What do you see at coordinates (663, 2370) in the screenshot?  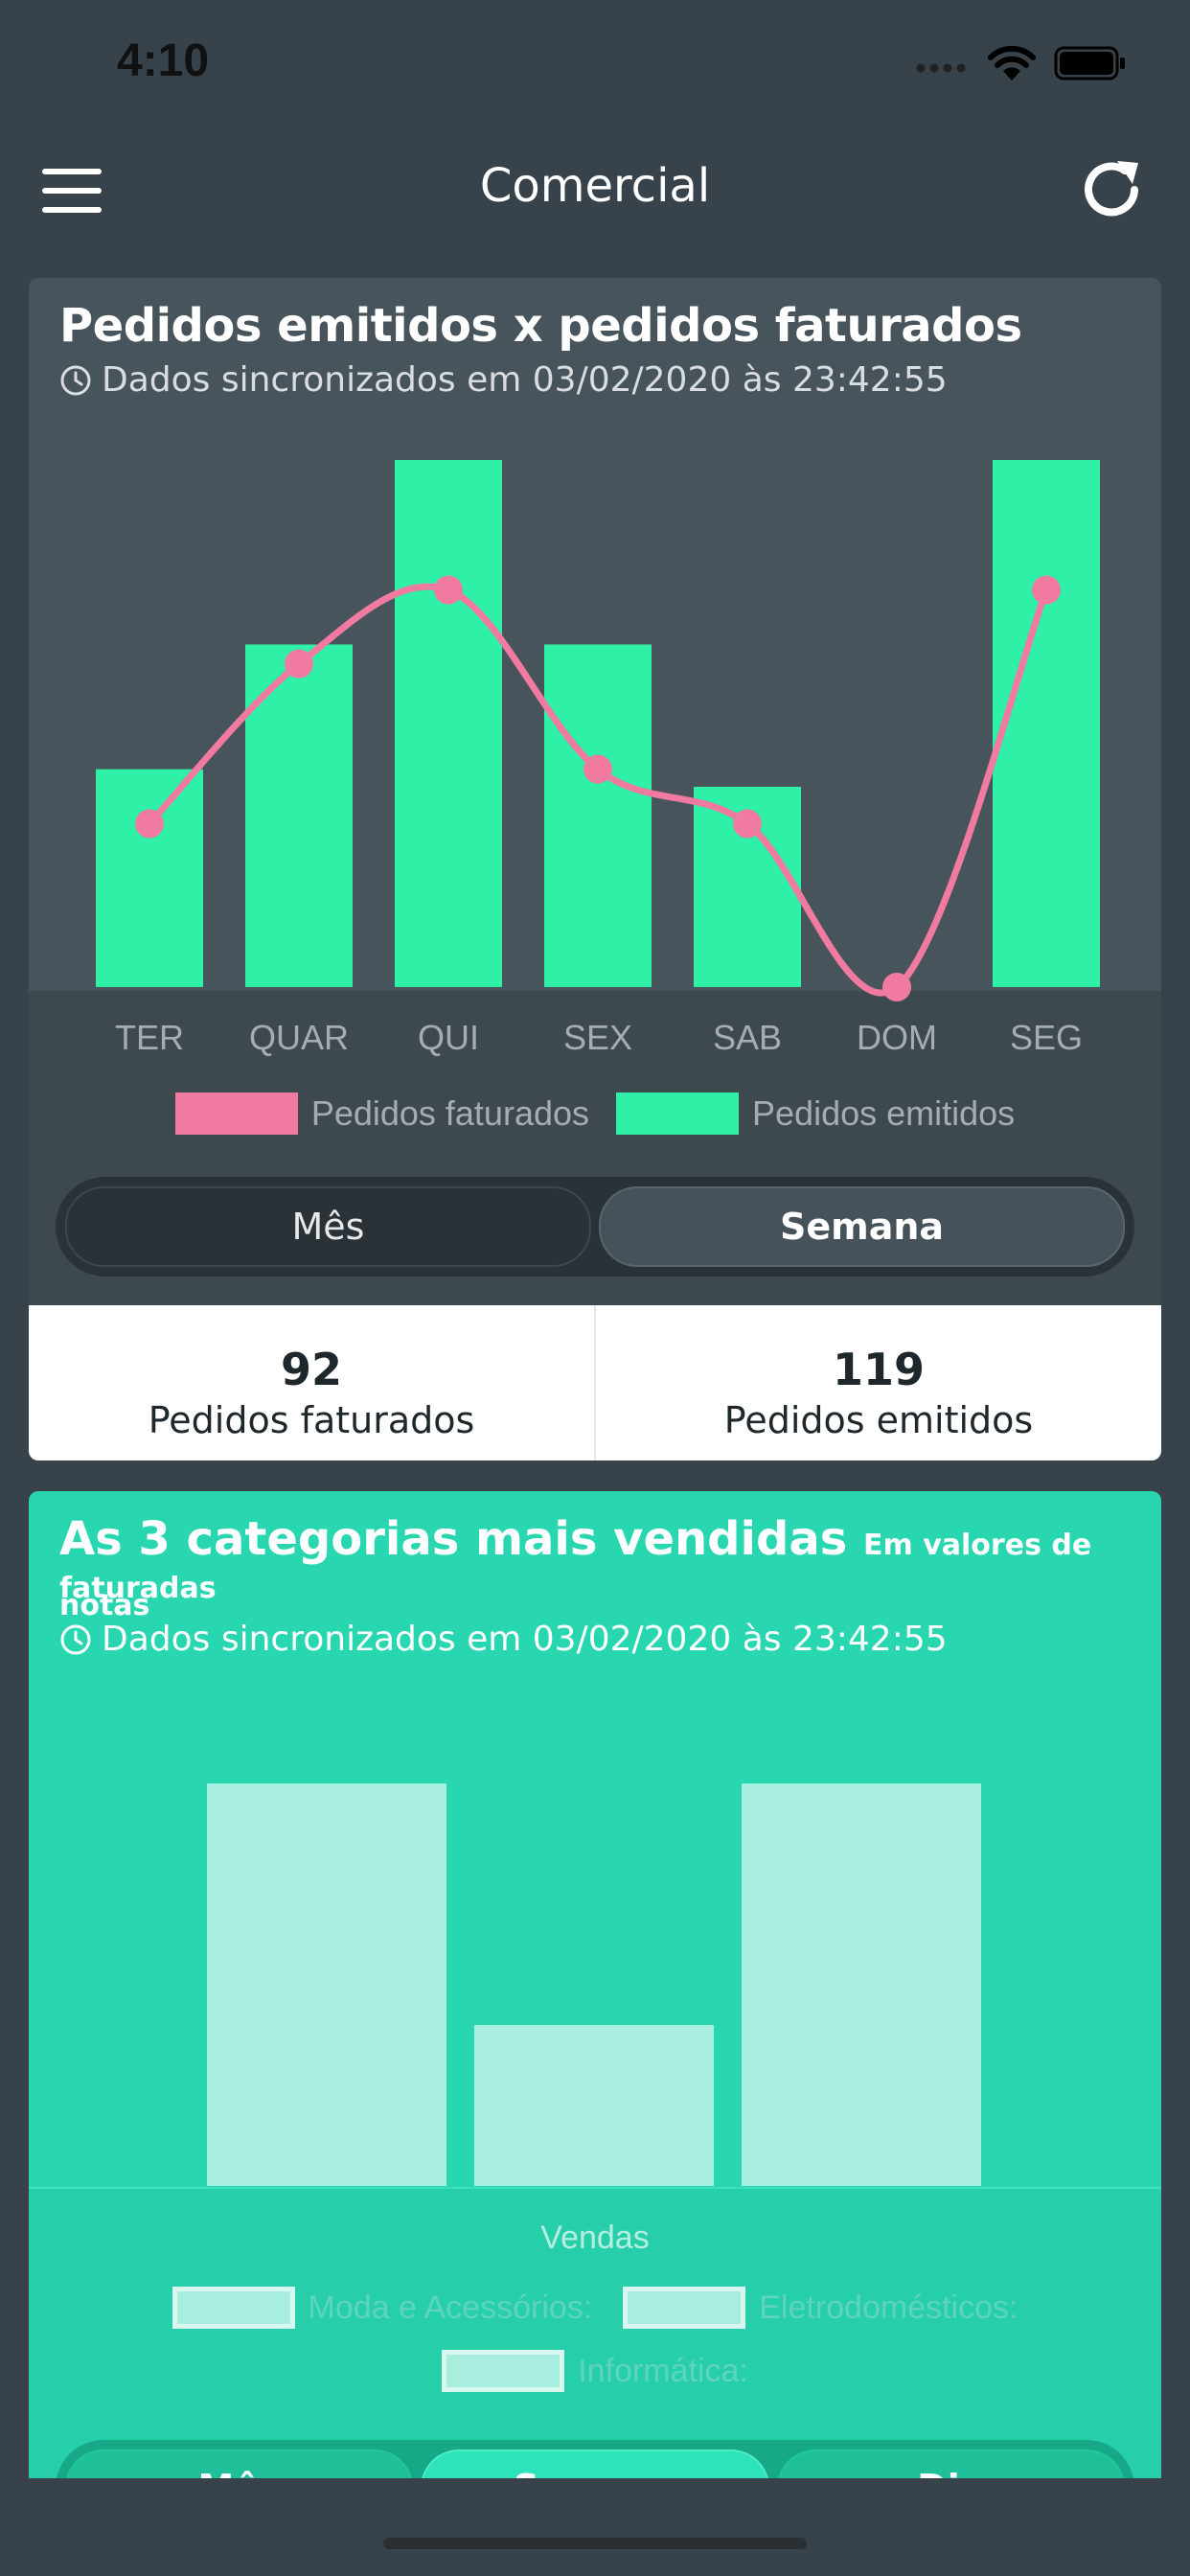 I see `legend-label-informatica: Informática:` at bounding box center [663, 2370].